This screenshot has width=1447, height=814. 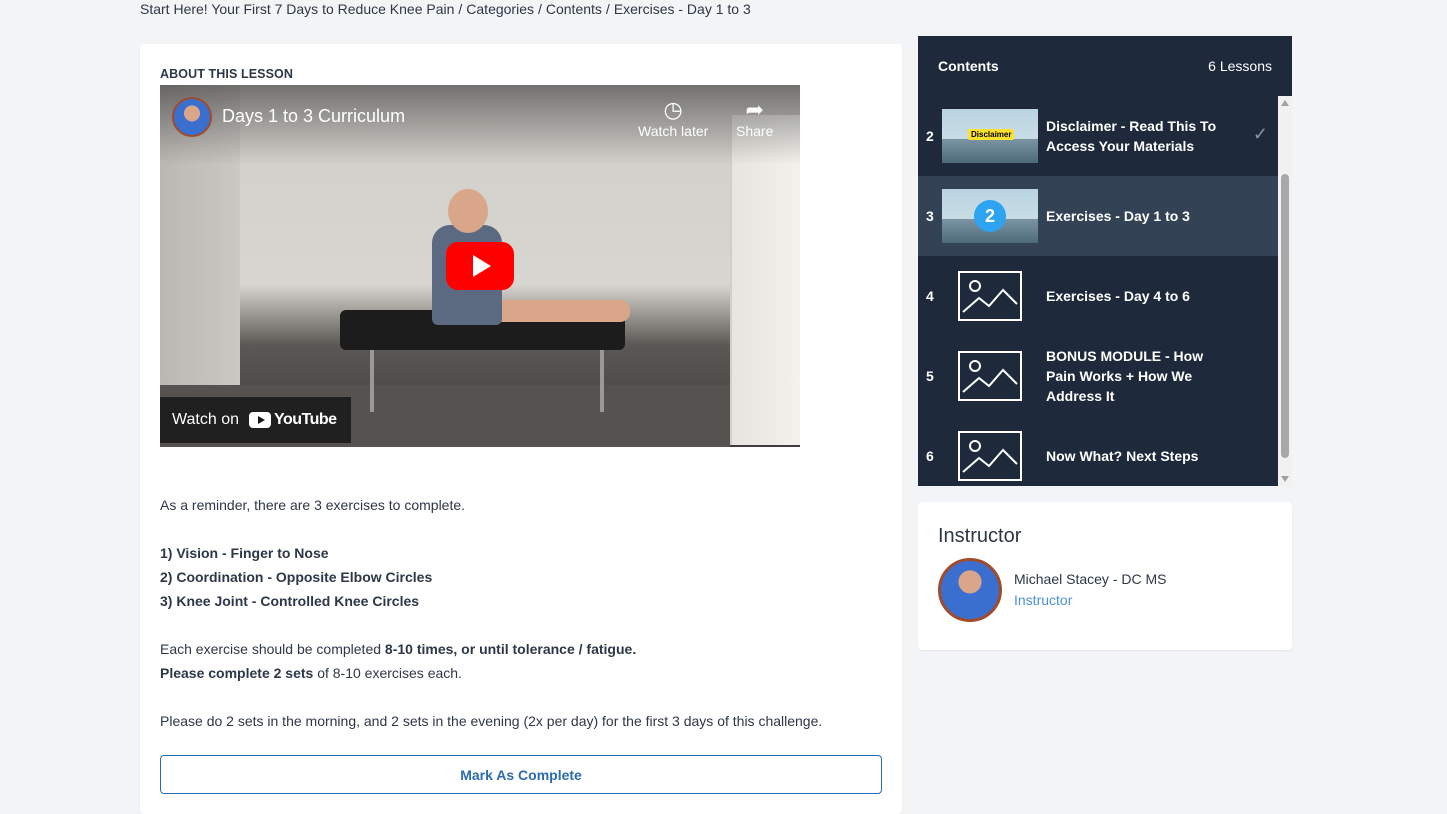 I want to click on contents-header: Contents 6 Lessons, so click(x=1105, y=66).